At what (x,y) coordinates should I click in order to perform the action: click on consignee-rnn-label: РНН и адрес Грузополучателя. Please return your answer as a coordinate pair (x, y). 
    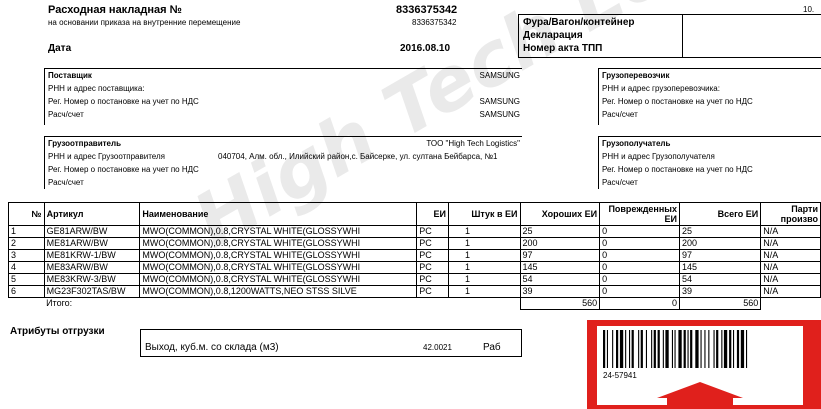
    Looking at the image, I should click on (658, 156).